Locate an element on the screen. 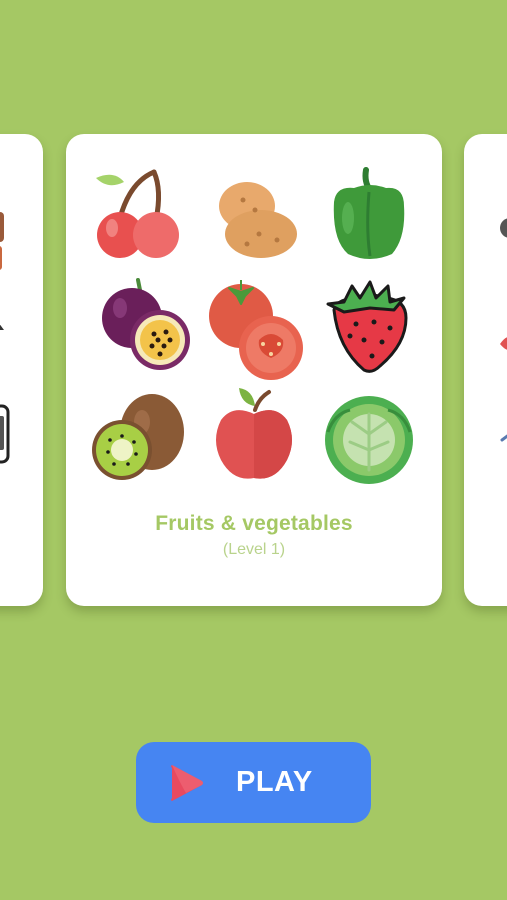 The width and height of the screenshot is (507, 900). category-level: (Level 1) is located at coordinates (254, 549).